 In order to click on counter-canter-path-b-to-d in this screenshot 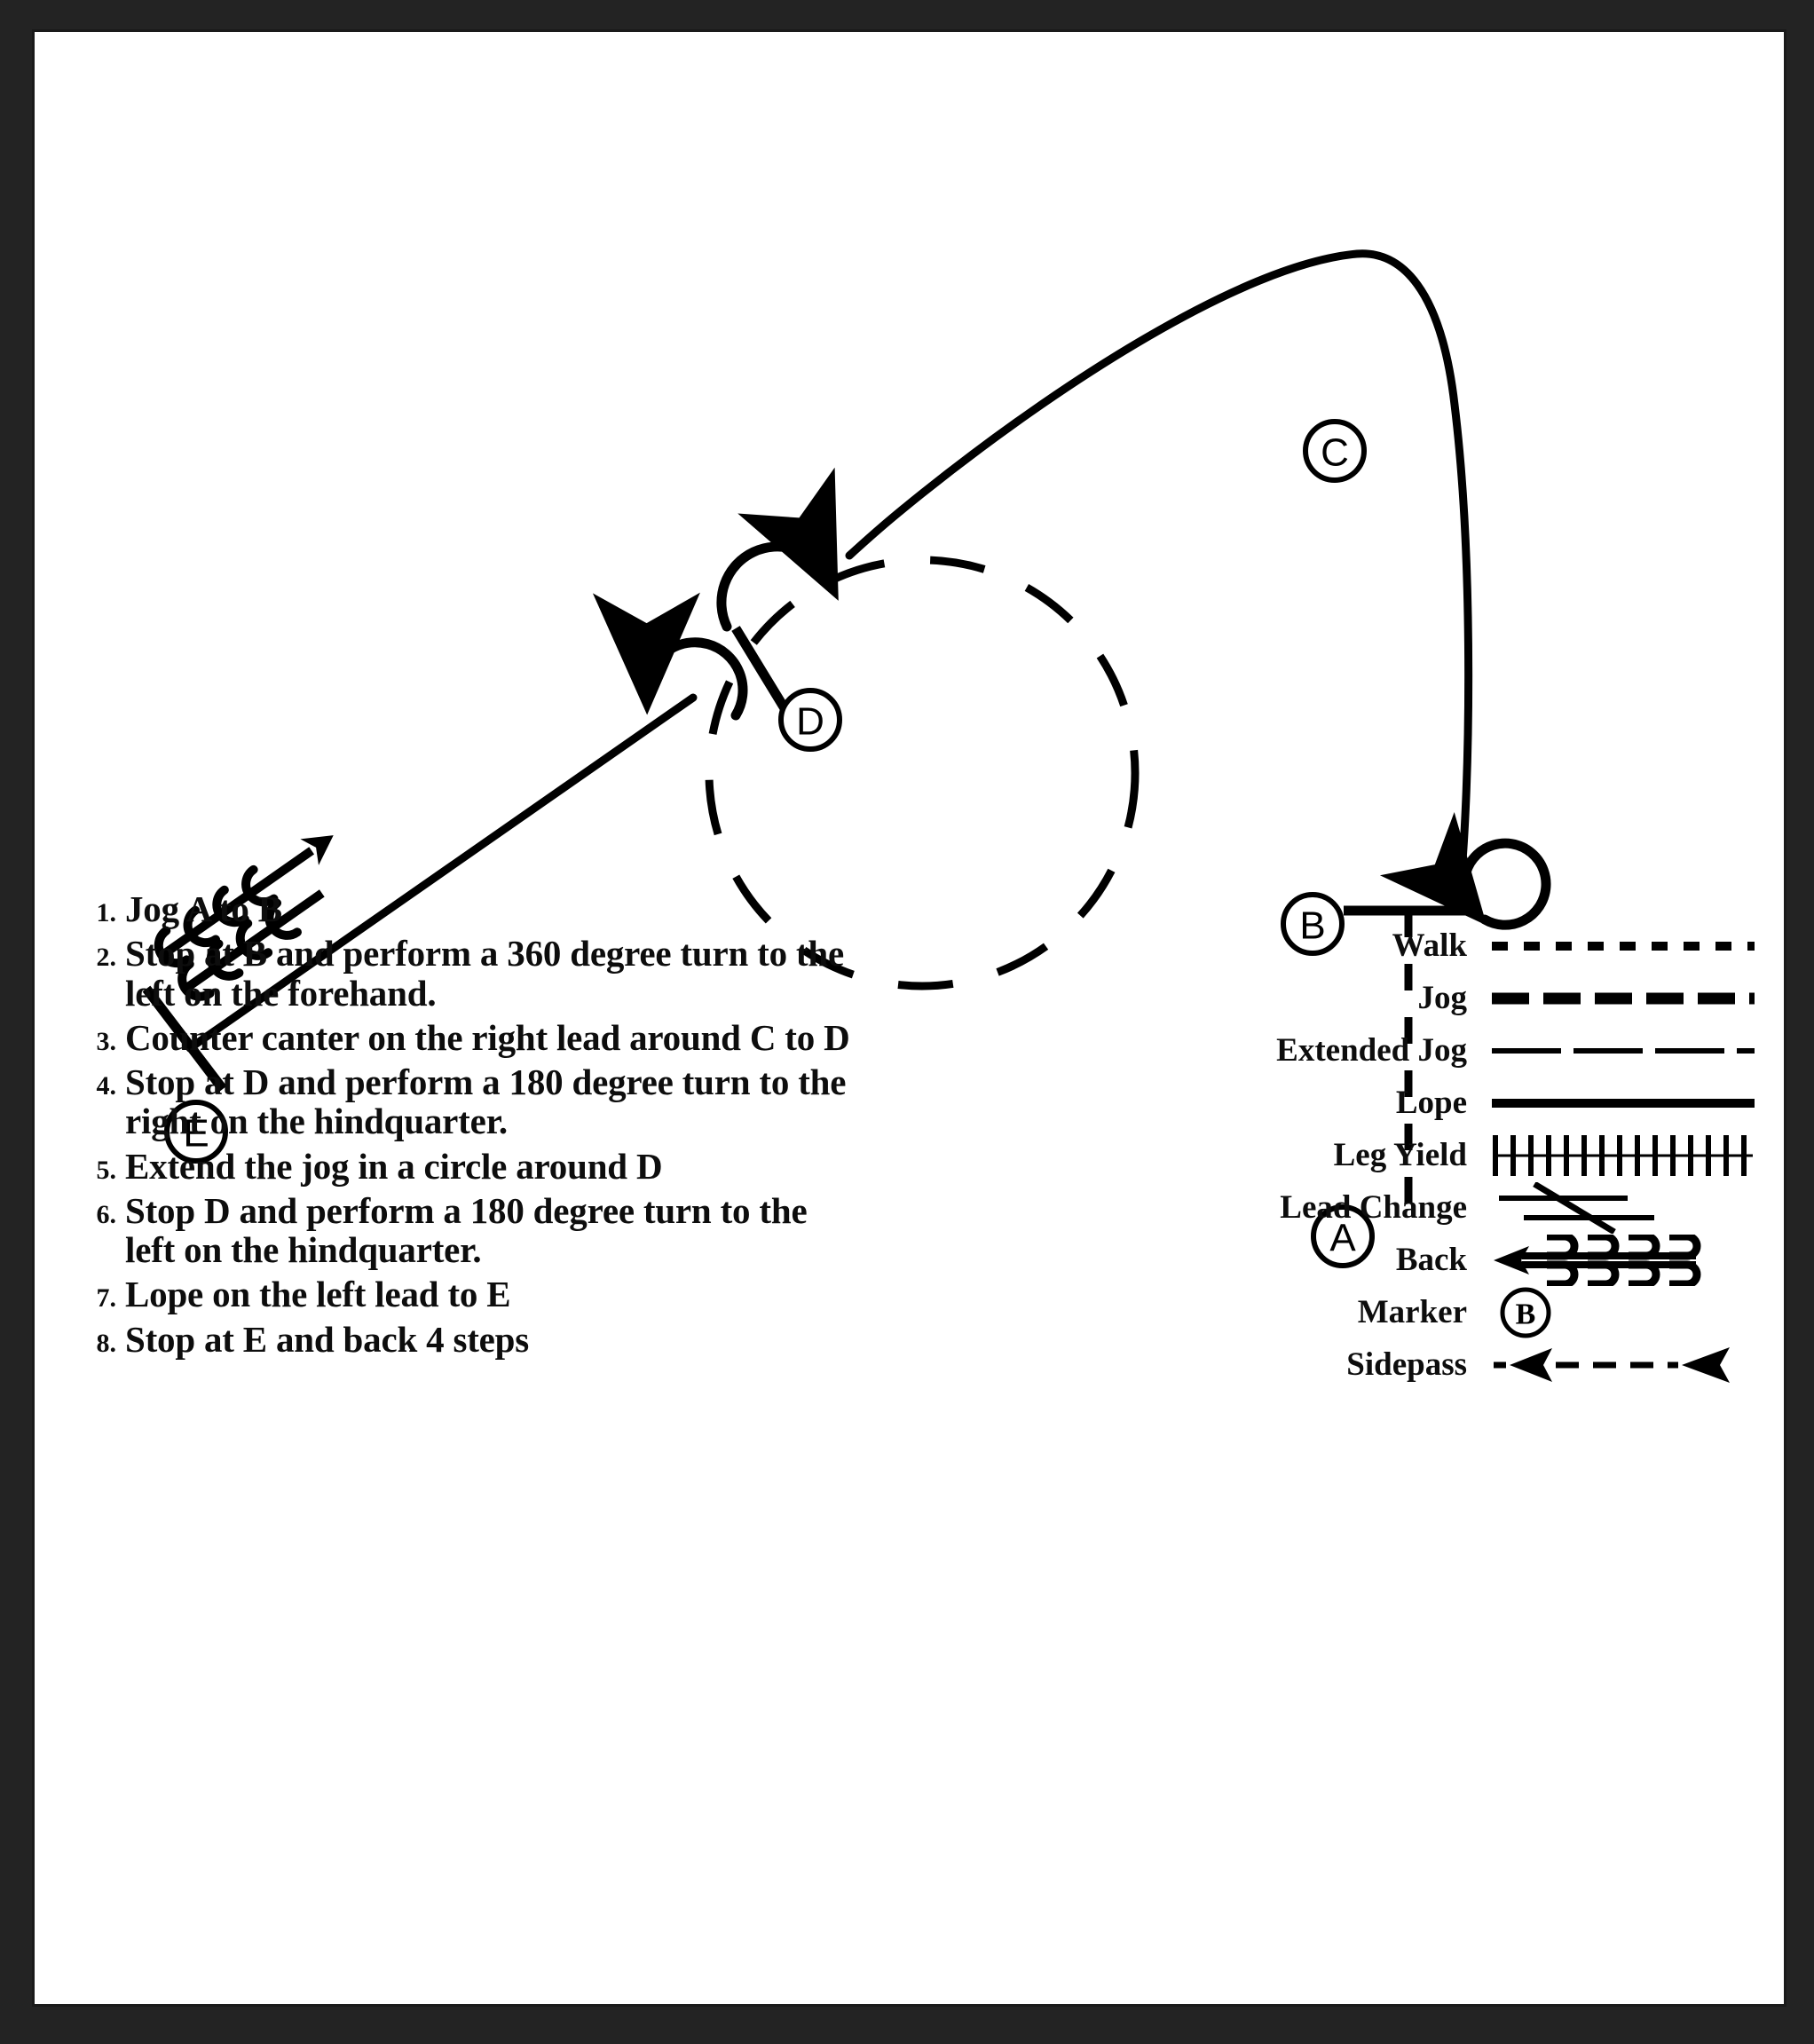, I will do `click(1159, 576)`.